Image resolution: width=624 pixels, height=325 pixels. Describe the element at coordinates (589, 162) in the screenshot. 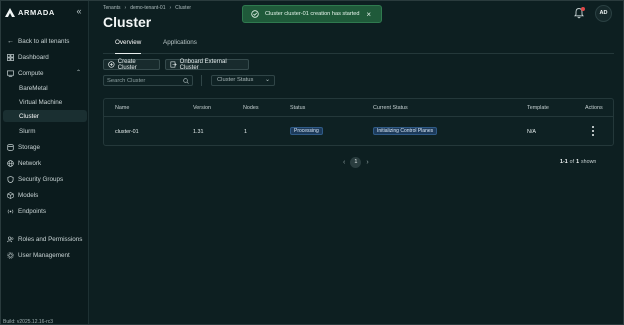

I see `results-shown: shown` at that location.